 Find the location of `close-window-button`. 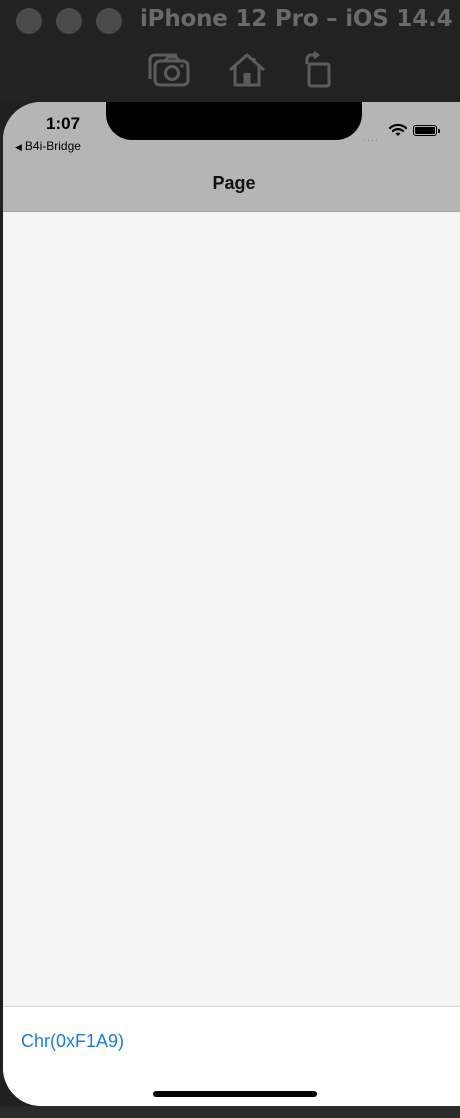

close-window-button is located at coordinates (29, 21).